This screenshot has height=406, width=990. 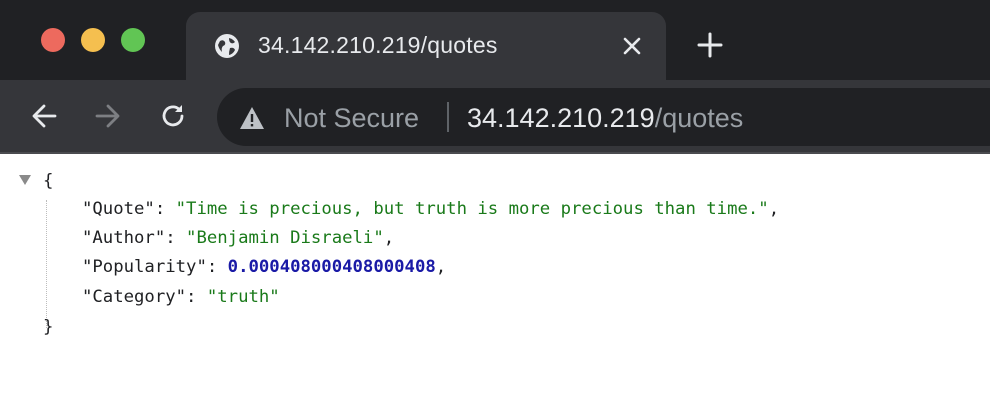 What do you see at coordinates (134, 297) in the screenshot?
I see `json-key: "Category"` at bounding box center [134, 297].